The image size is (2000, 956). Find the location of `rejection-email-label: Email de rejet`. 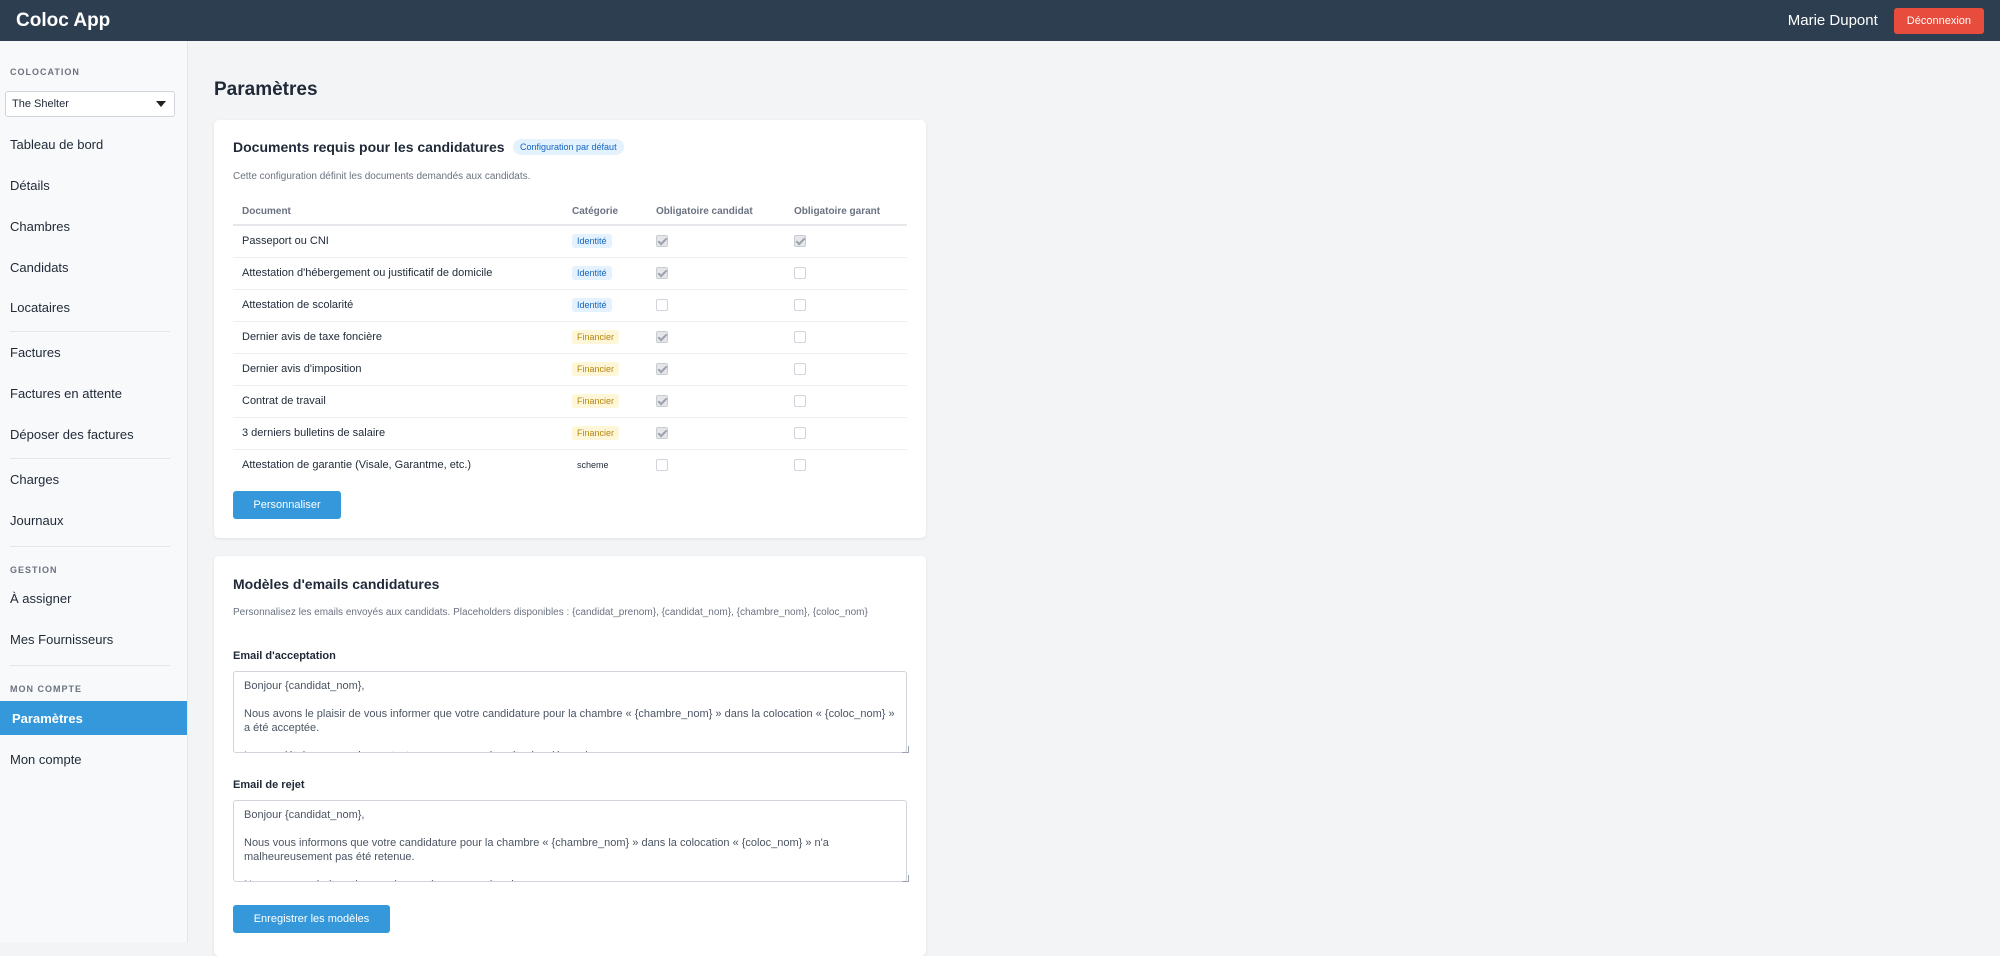

rejection-email-label: Email de rejet is located at coordinates (269, 785).